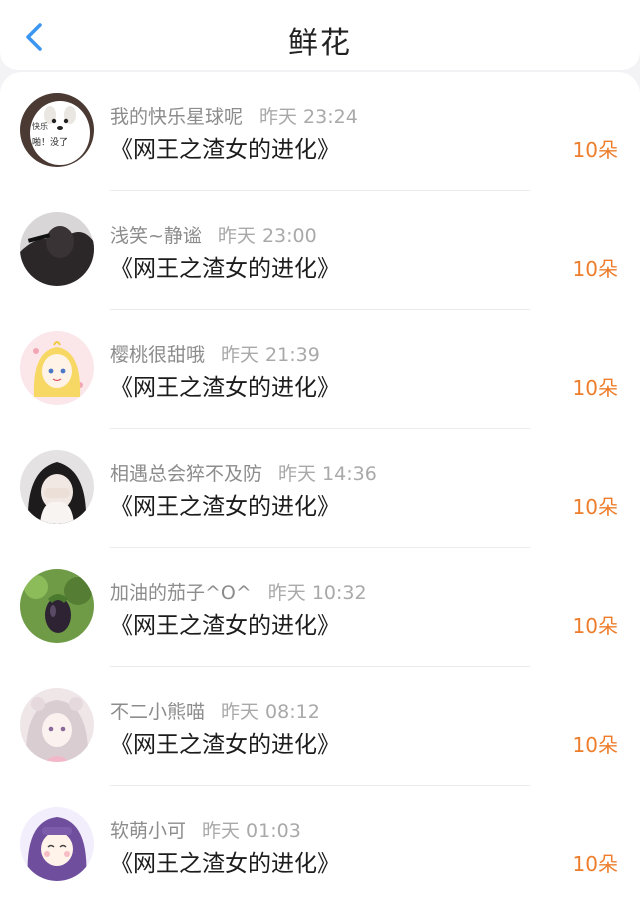  I want to click on list-item: 浅笑~静谧 昨天 23:00 《网王之渣女的进化》 10朵, so click(320, 250).